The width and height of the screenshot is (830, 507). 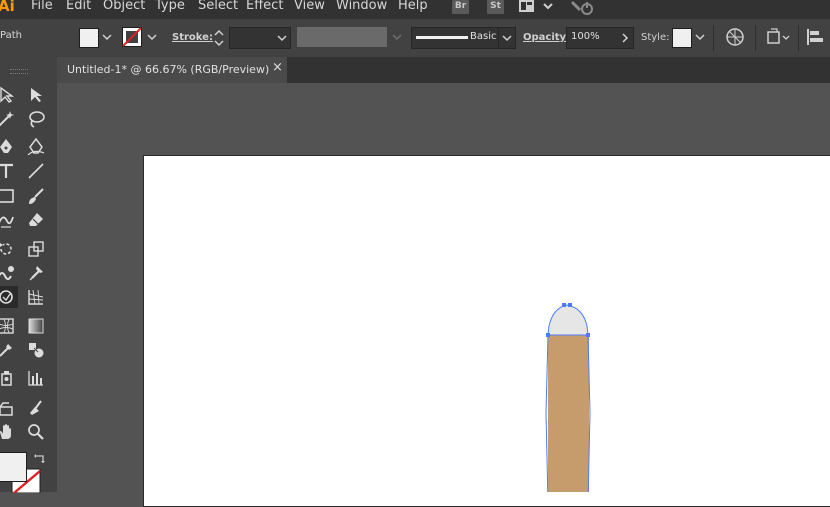 What do you see at coordinates (585, 36) in the screenshot?
I see `opacity-value: 100%` at bounding box center [585, 36].